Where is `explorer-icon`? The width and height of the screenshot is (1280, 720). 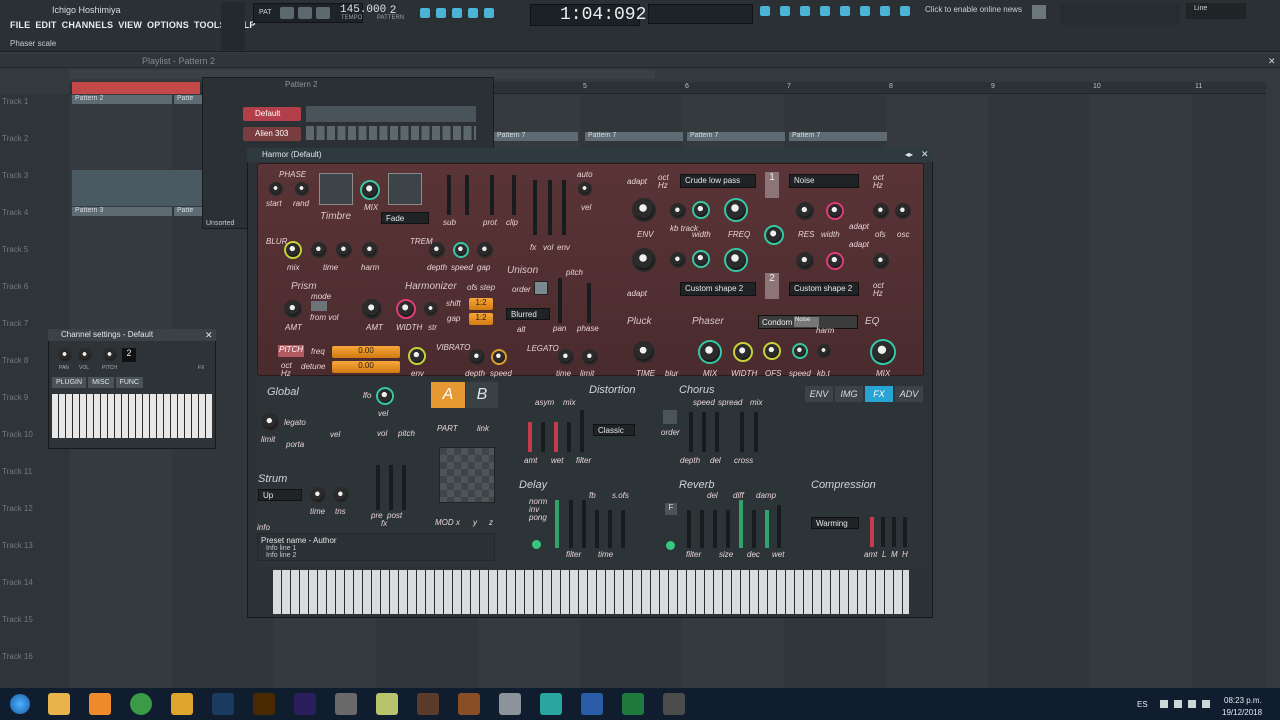 explorer-icon is located at coordinates (59, 704).